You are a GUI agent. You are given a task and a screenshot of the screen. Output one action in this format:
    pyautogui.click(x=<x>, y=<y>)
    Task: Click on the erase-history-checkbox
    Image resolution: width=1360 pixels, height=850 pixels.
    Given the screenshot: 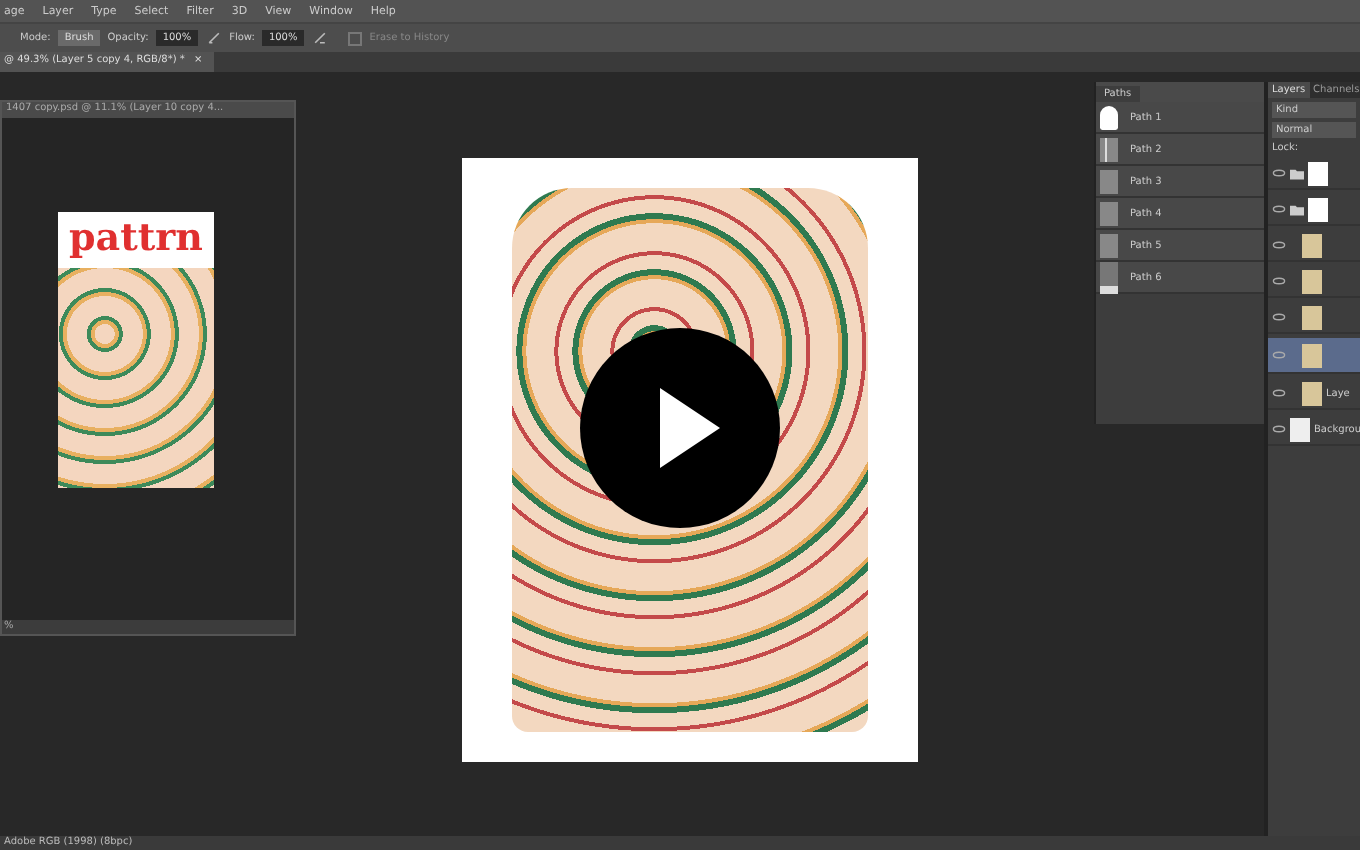 What is the action you would take?
    pyautogui.click(x=354, y=38)
    